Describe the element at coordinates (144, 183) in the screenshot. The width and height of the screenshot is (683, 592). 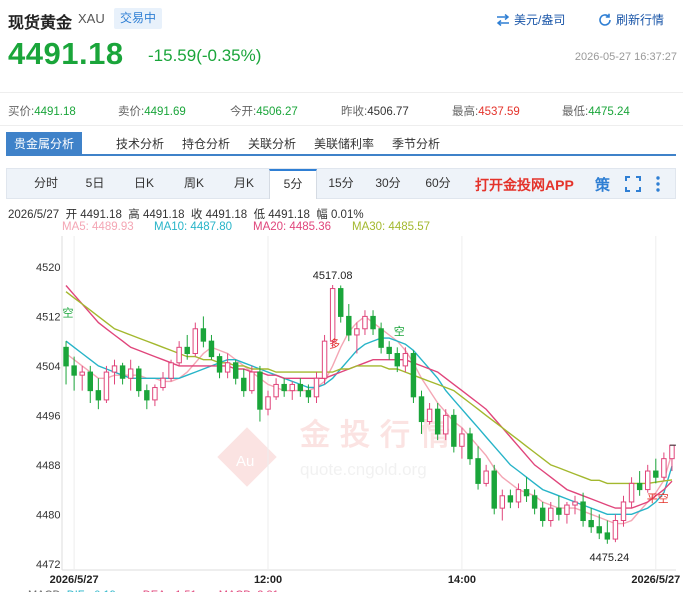
I see `tab-period-daily: 日K` at that location.